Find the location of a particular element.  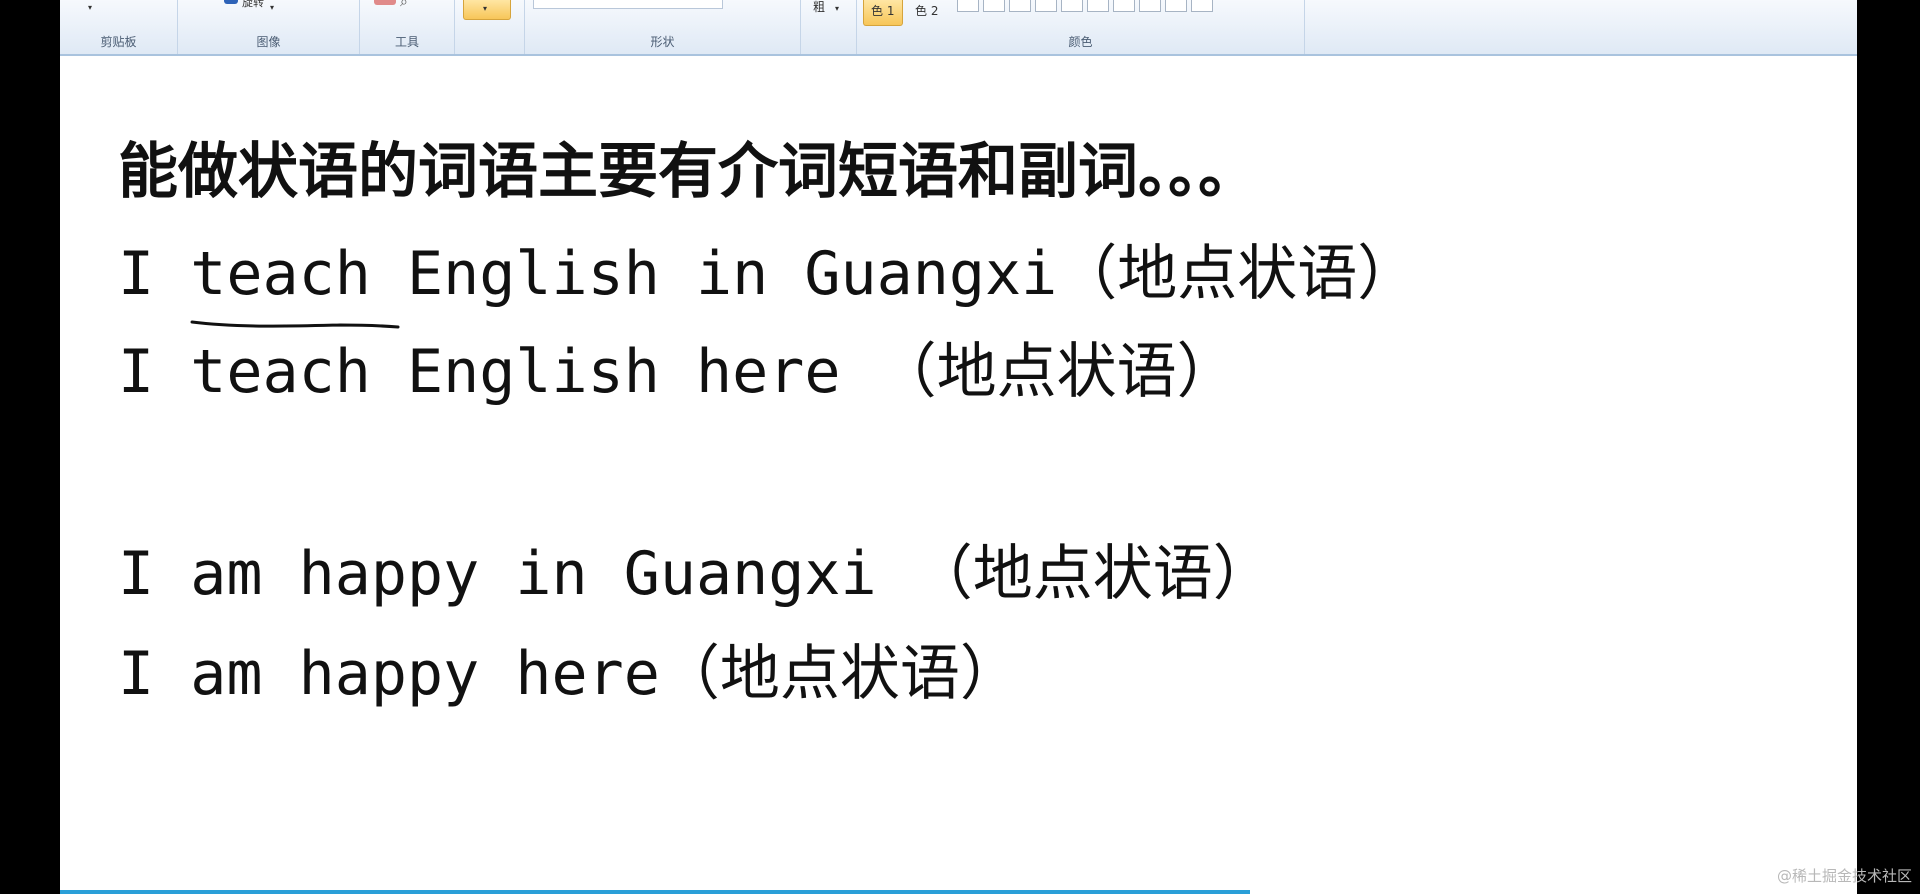

select-button: ▾ is located at coordinates (487, 10).